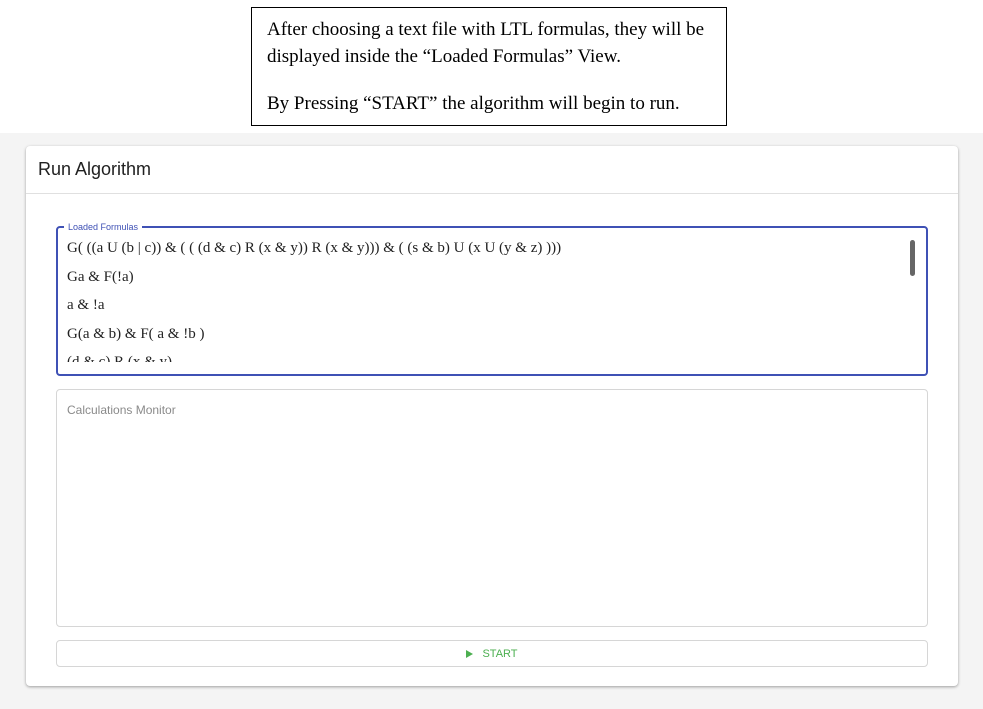 This screenshot has height=709, width=983. What do you see at coordinates (485, 280) in the screenshot?
I see `formula-item: Ga & F(!a)` at bounding box center [485, 280].